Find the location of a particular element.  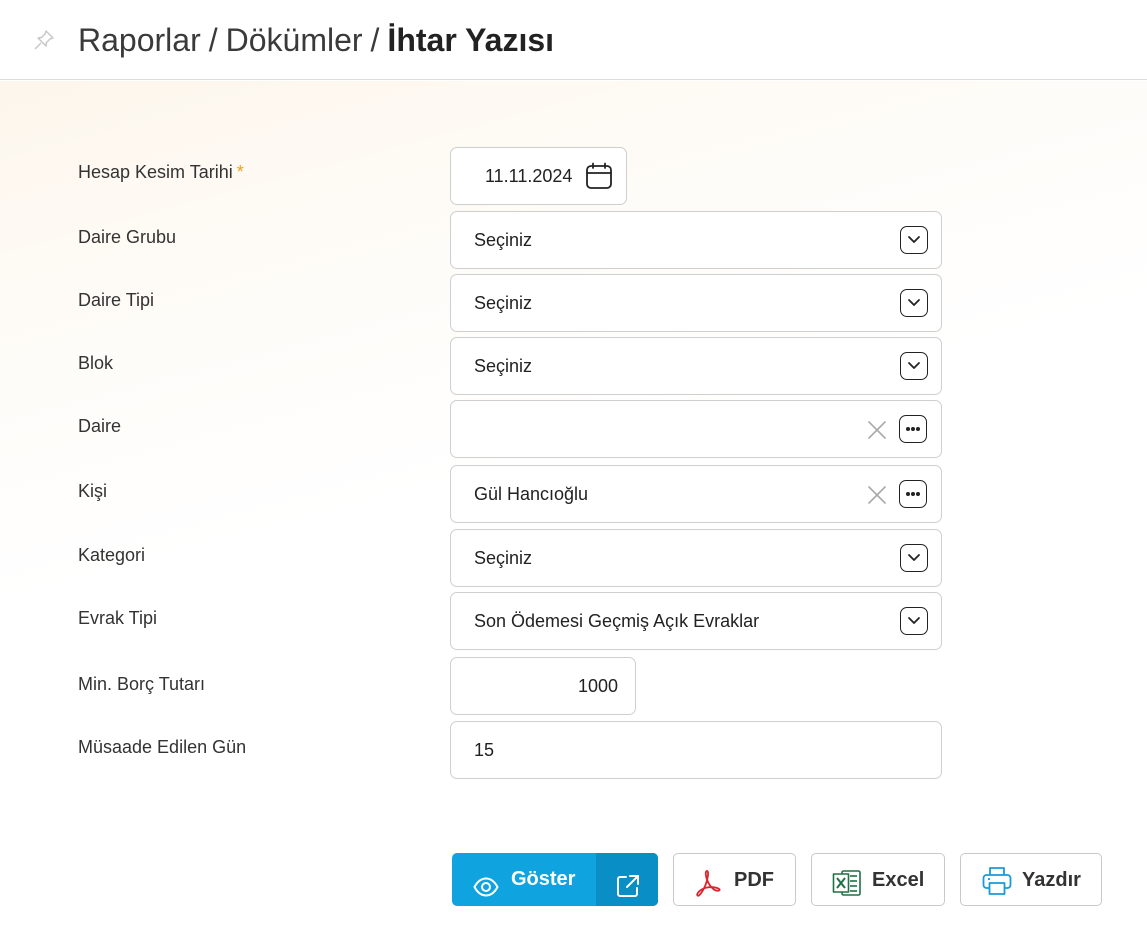

page-title: İhtar Yazısı is located at coordinates (471, 40).